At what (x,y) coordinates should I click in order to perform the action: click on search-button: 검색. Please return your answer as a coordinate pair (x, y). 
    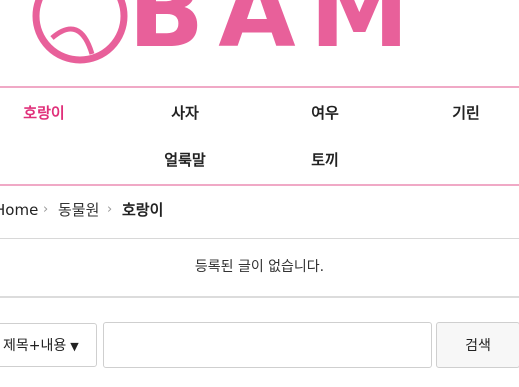
    Looking at the image, I should click on (477, 345).